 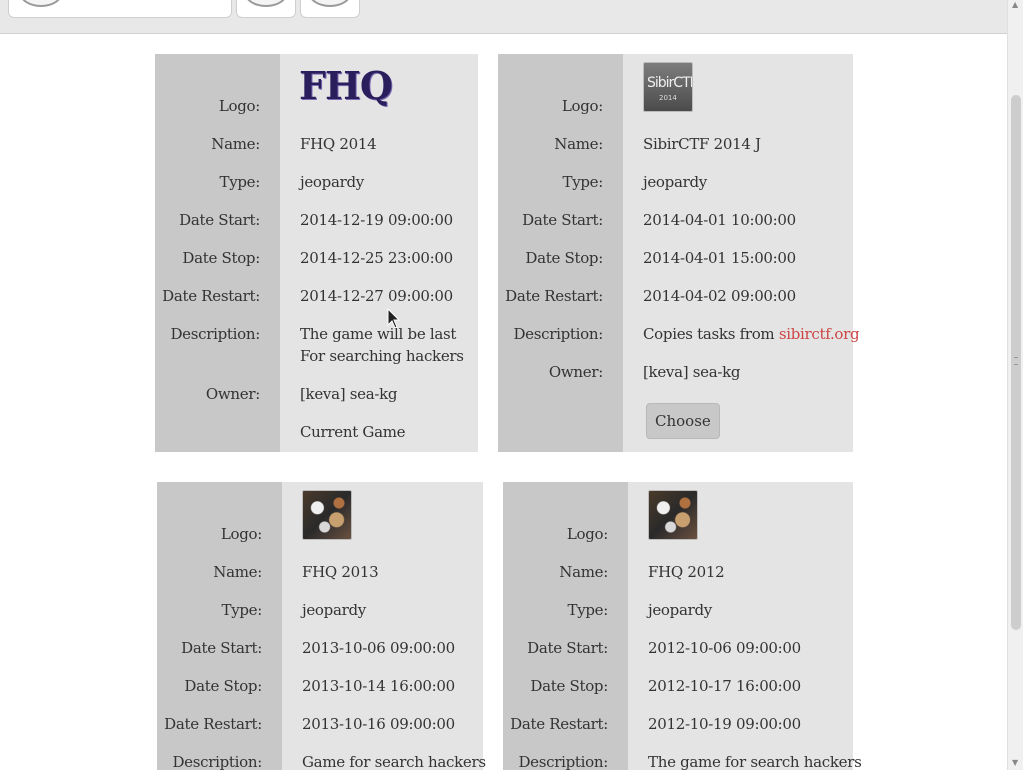 I want to click on game-description: Copies tasks from sibirctf.org, so click(x=751, y=334).